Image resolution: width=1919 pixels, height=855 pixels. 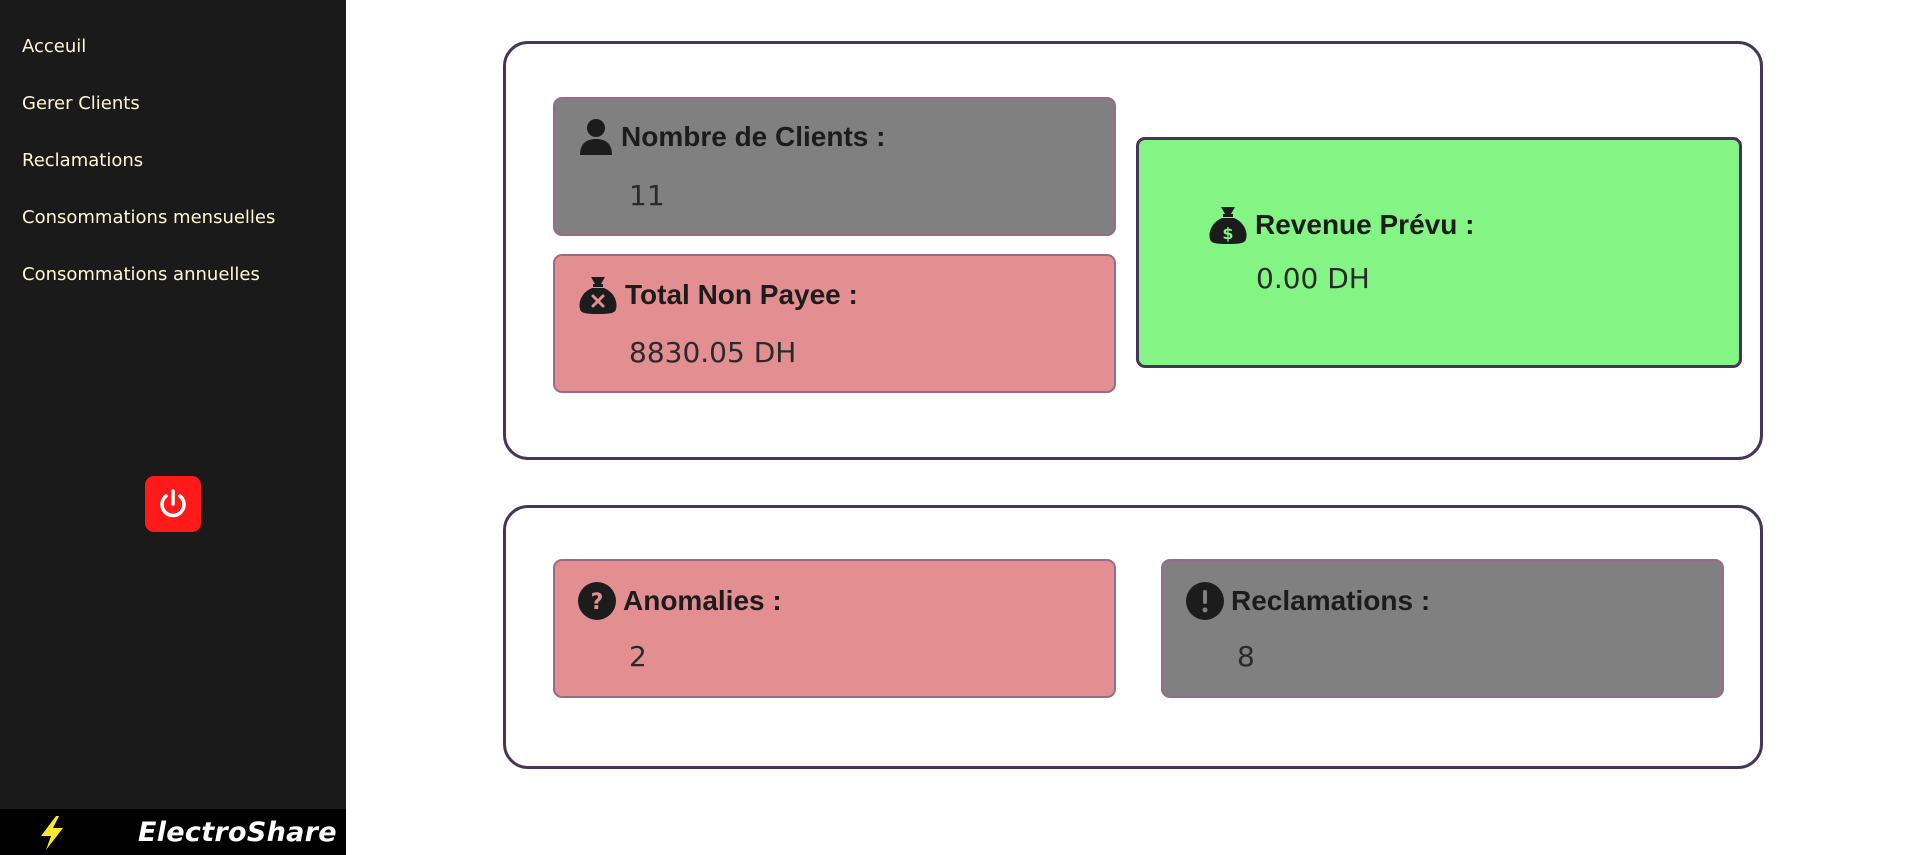 I want to click on sidebar-item-gerer-clients: Gerer Clients, so click(x=148, y=118).